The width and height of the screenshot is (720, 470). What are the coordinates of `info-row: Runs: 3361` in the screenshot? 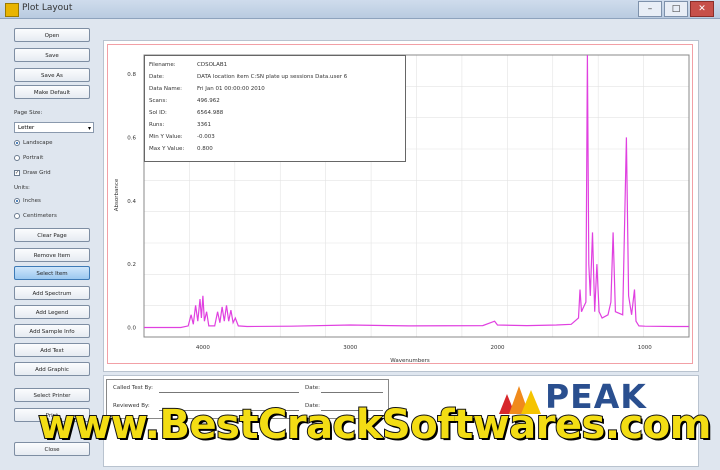 It's located at (180, 125).